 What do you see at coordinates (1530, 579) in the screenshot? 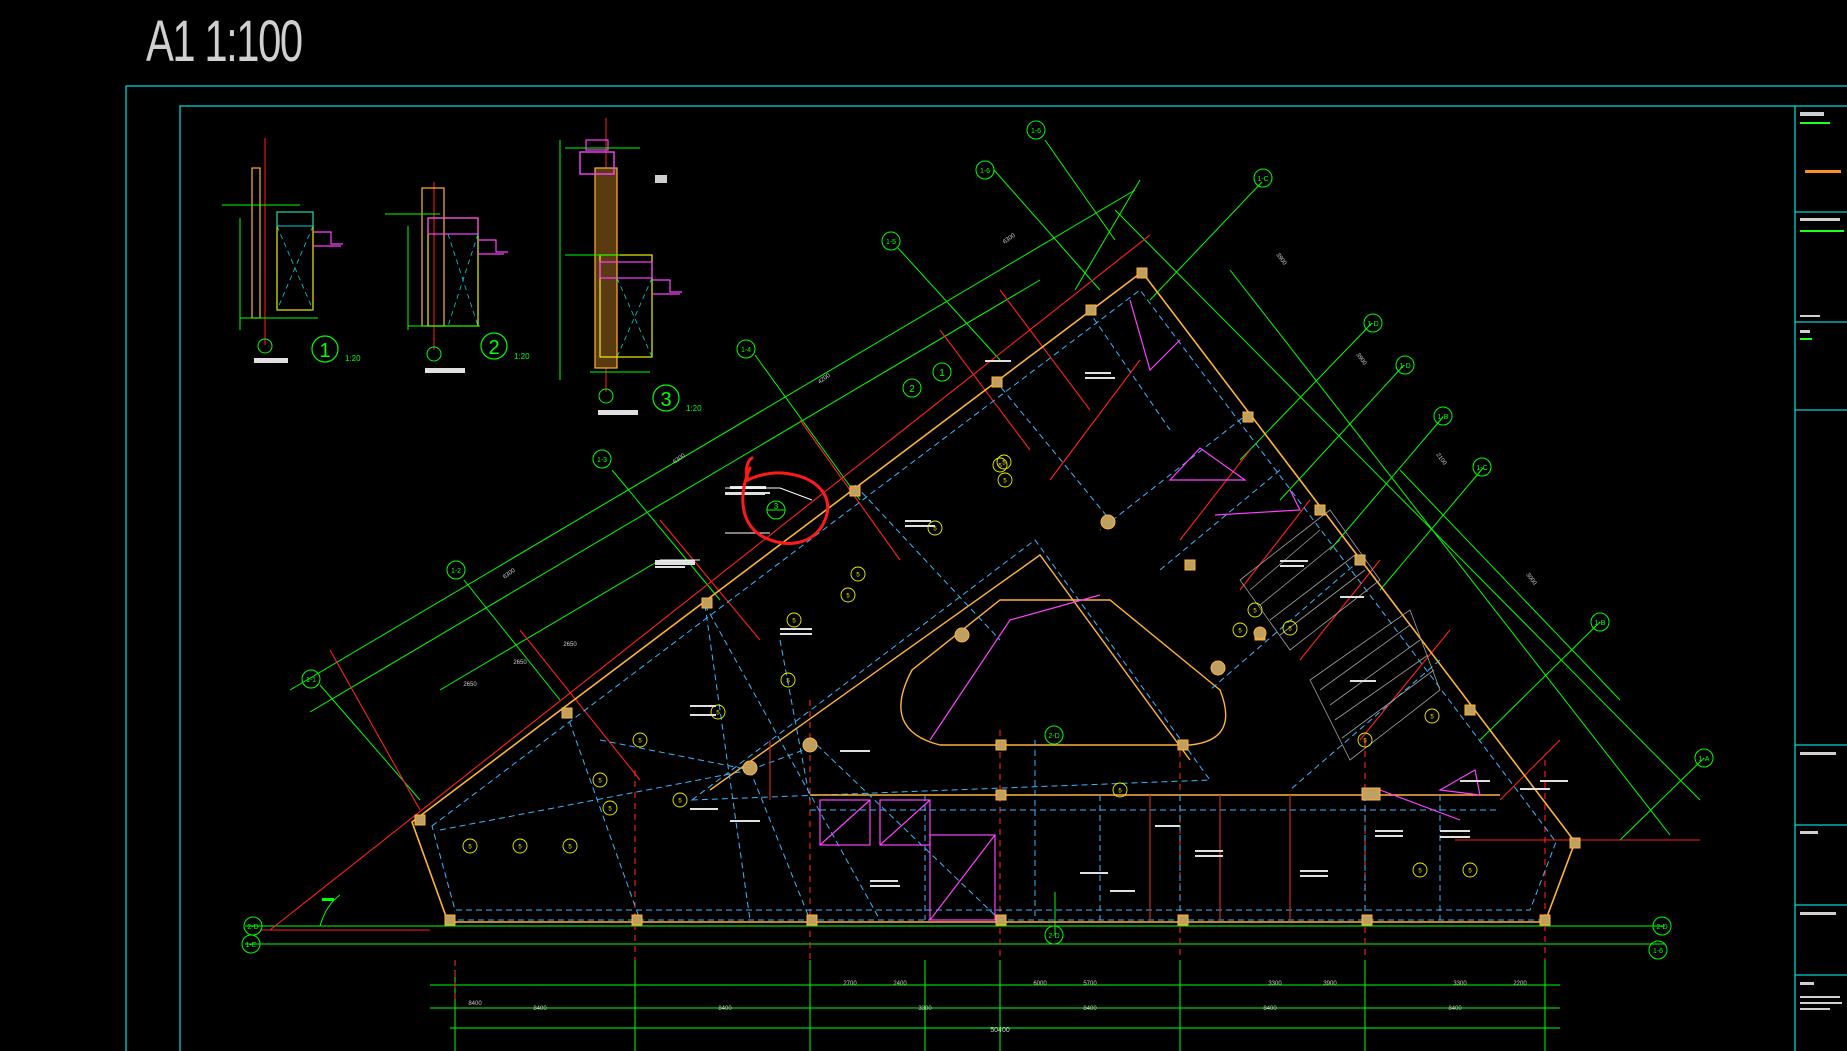
I see `svg-text: 3000` at bounding box center [1530, 579].